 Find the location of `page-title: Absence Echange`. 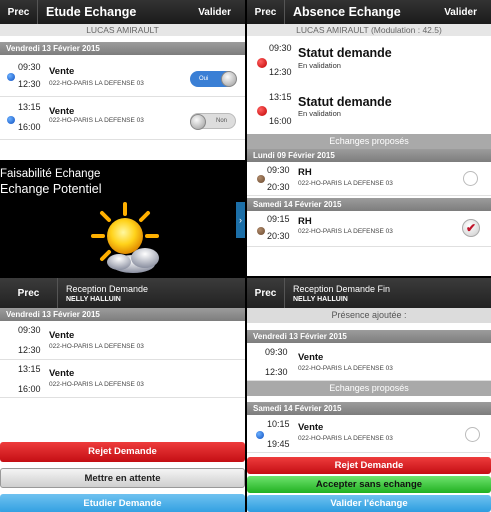

page-title: Absence Echange is located at coordinates (347, 12).